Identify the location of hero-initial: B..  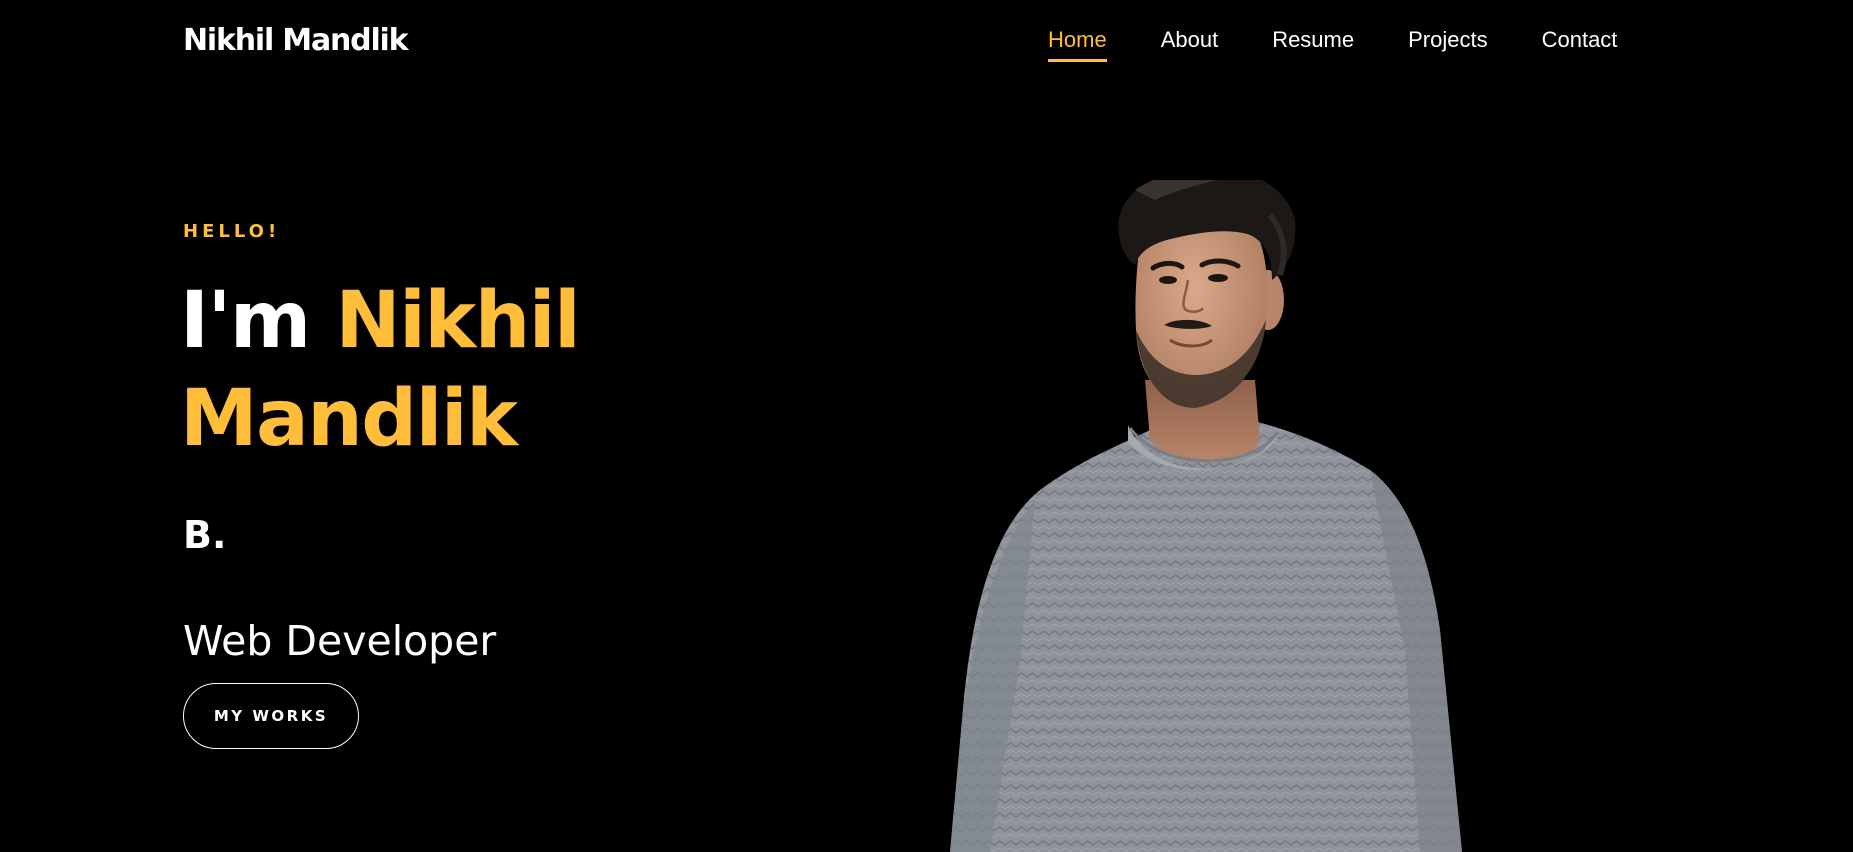
(205, 535).